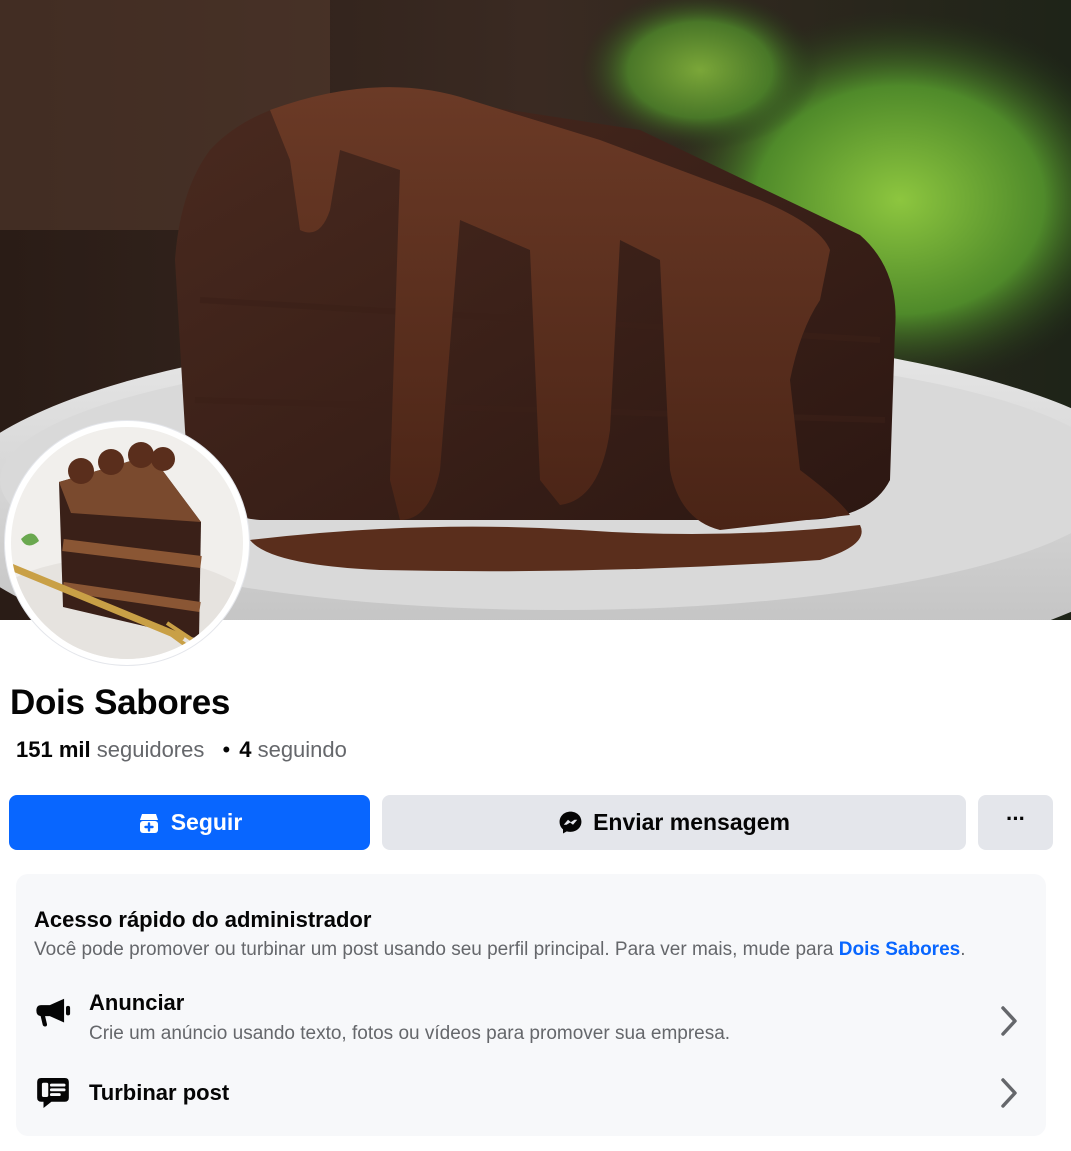  I want to click on send-message-button: Enviar mensagem, so click(674, 822).